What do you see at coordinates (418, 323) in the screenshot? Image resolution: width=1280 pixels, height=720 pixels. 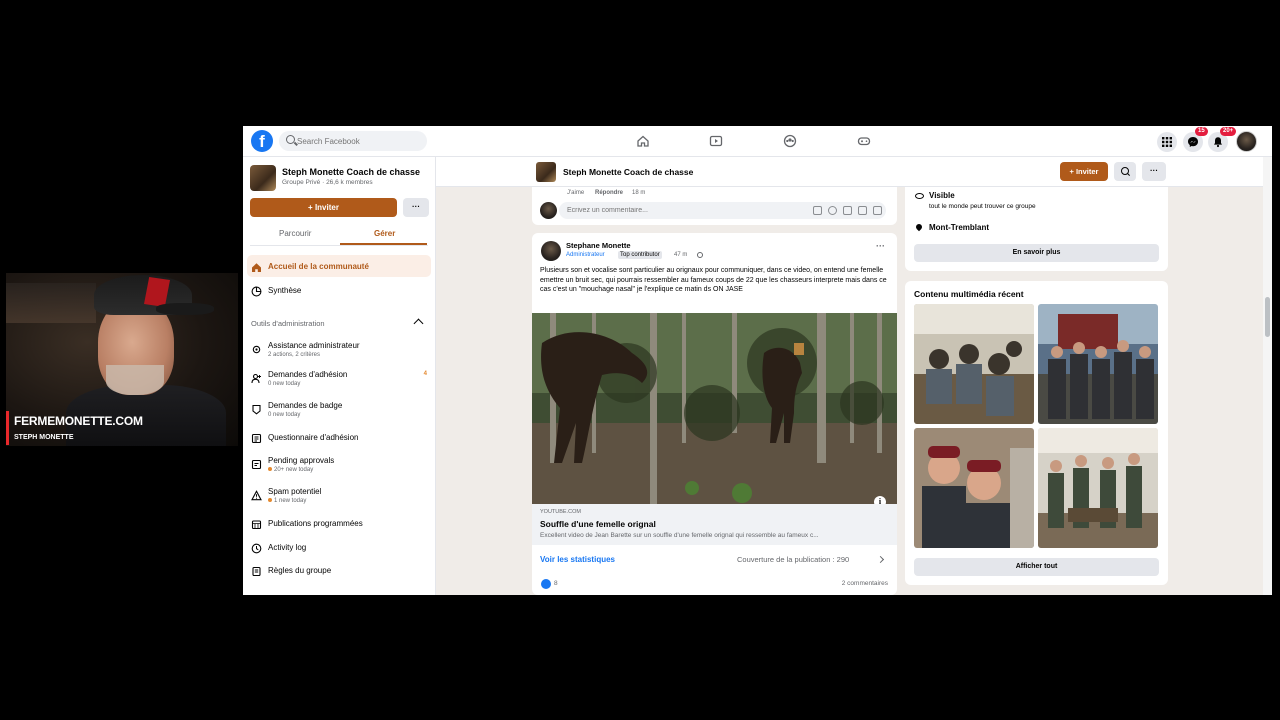 I see `chevron-up-icon` at bounding box center [418, 323].